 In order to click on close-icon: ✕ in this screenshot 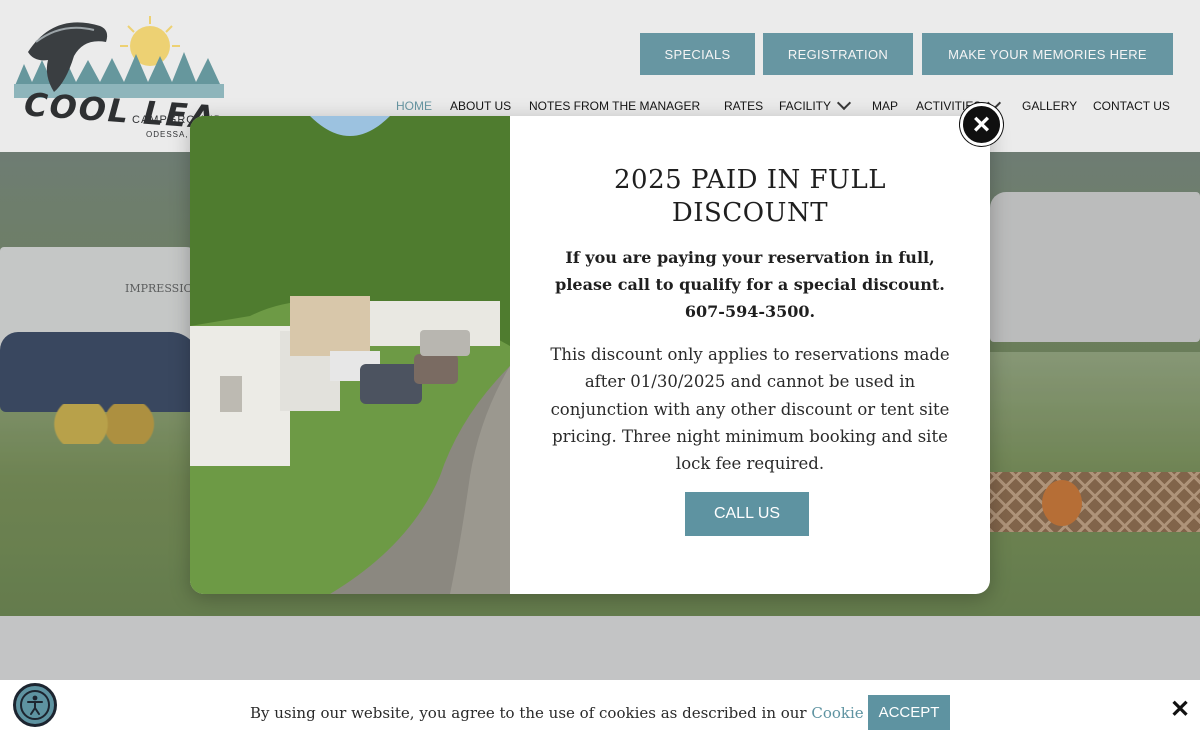, I will do `click(1180, 709)`.